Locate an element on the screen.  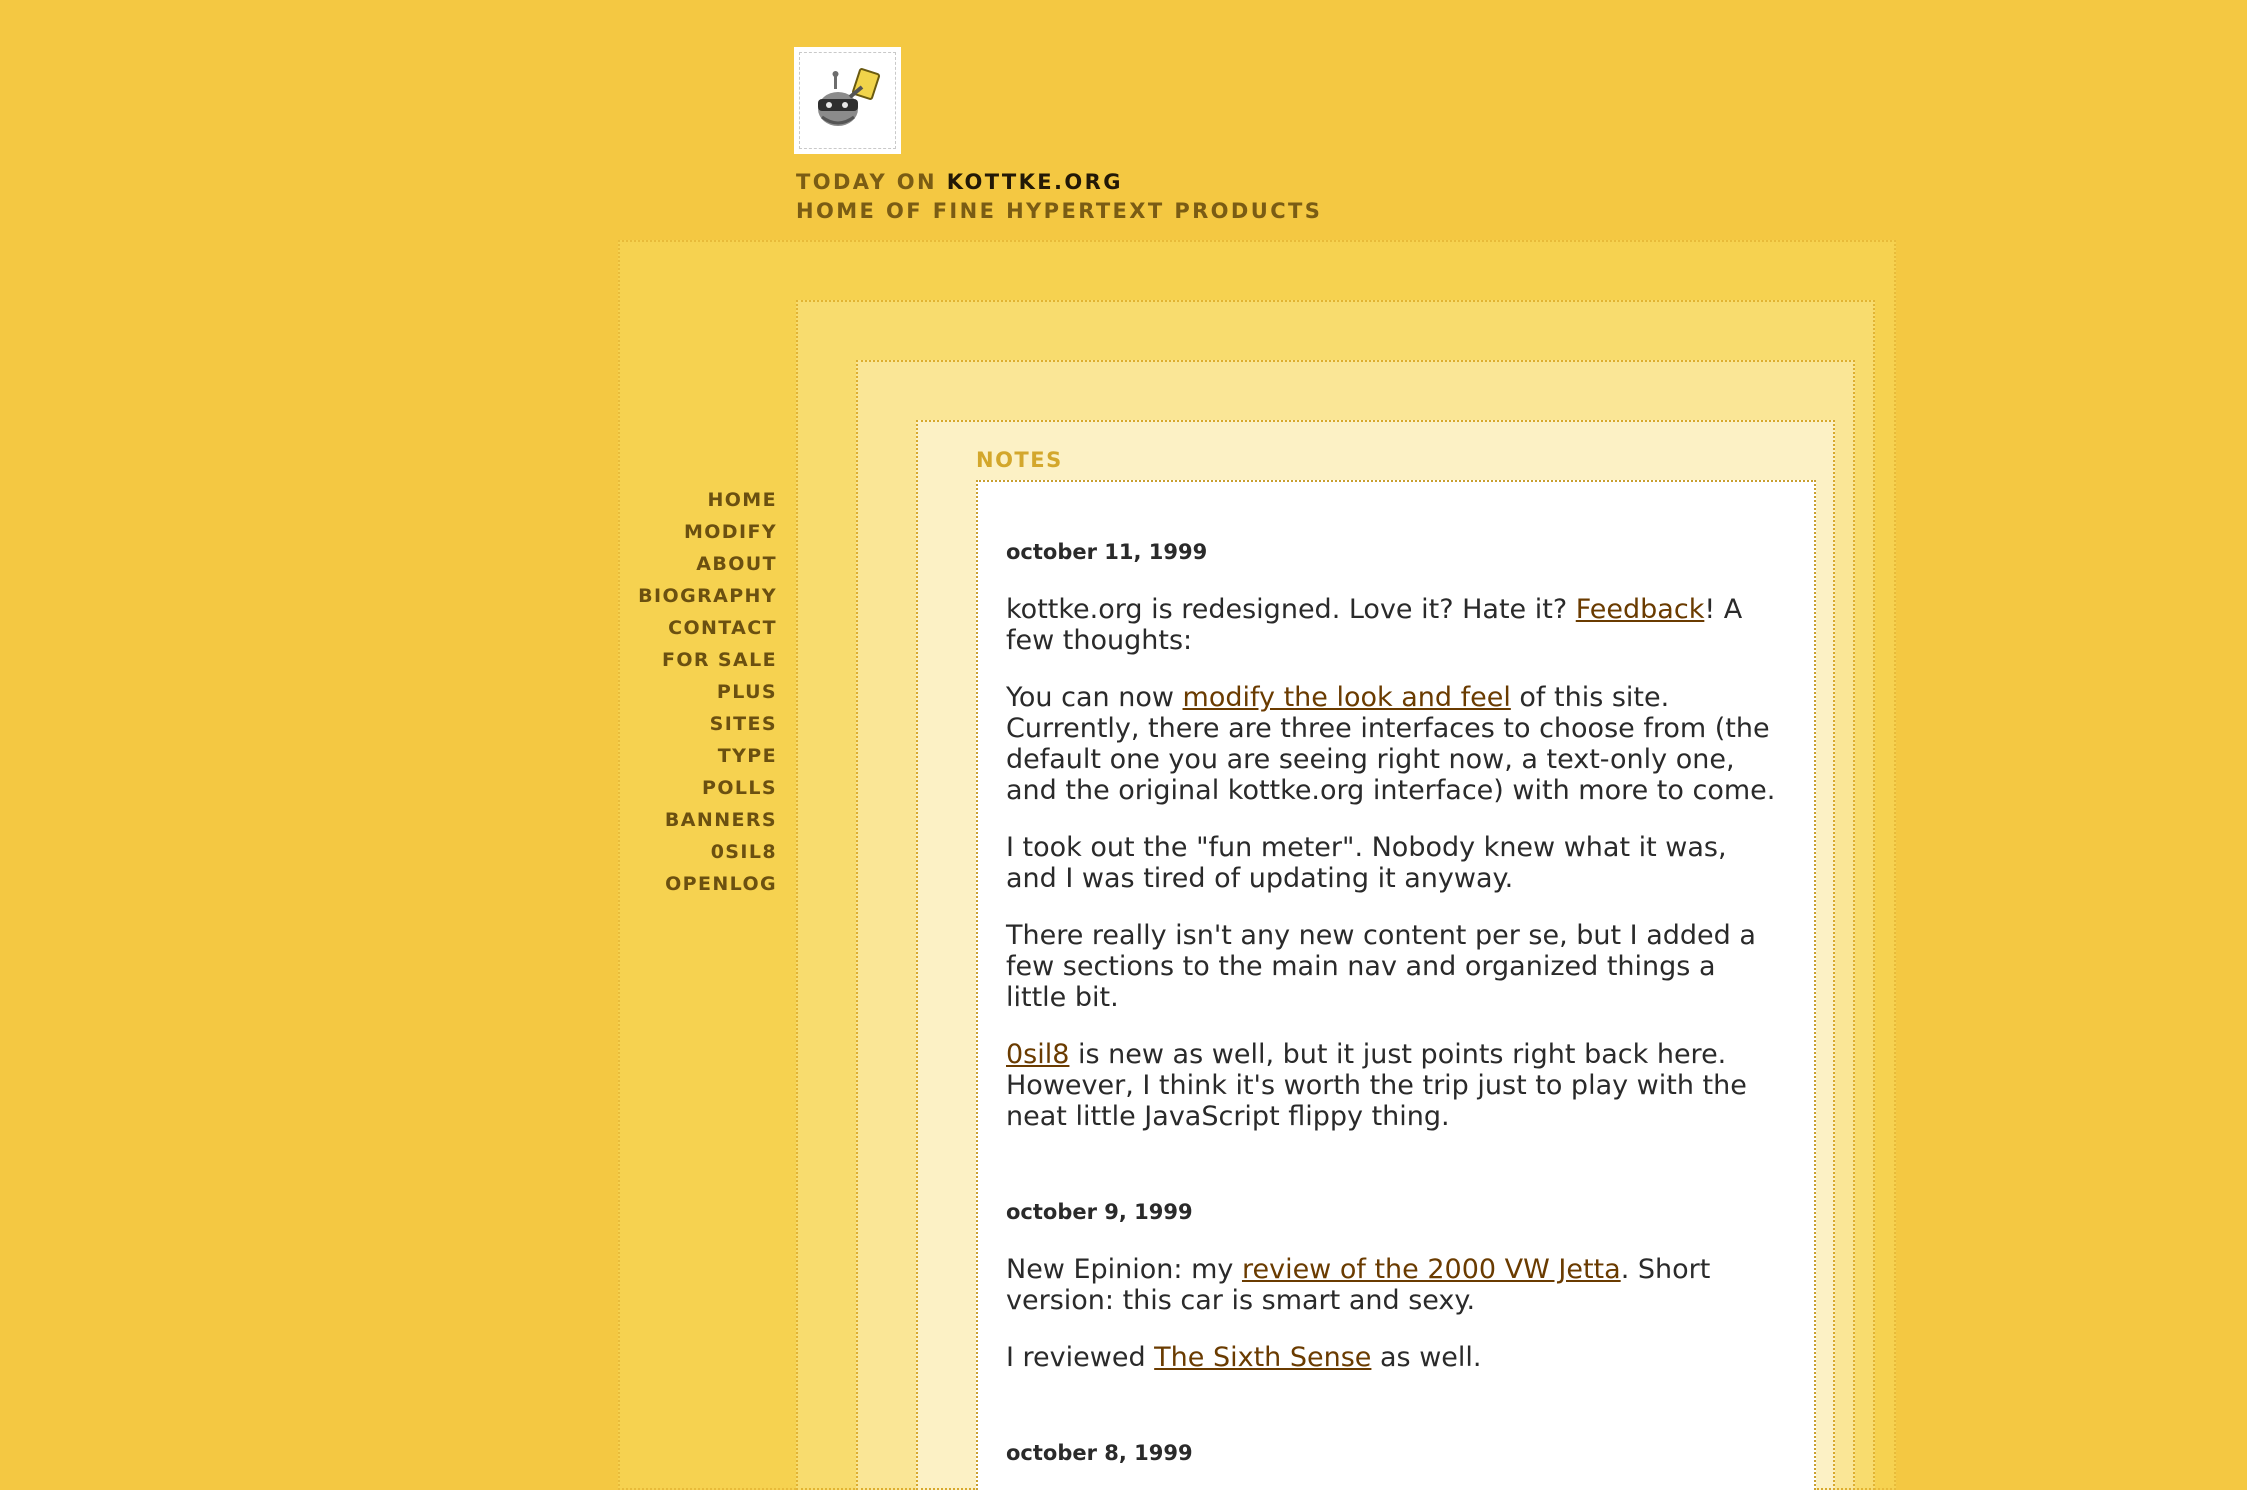
notes-heading: NOTES is located at coordinates (1019, 460).